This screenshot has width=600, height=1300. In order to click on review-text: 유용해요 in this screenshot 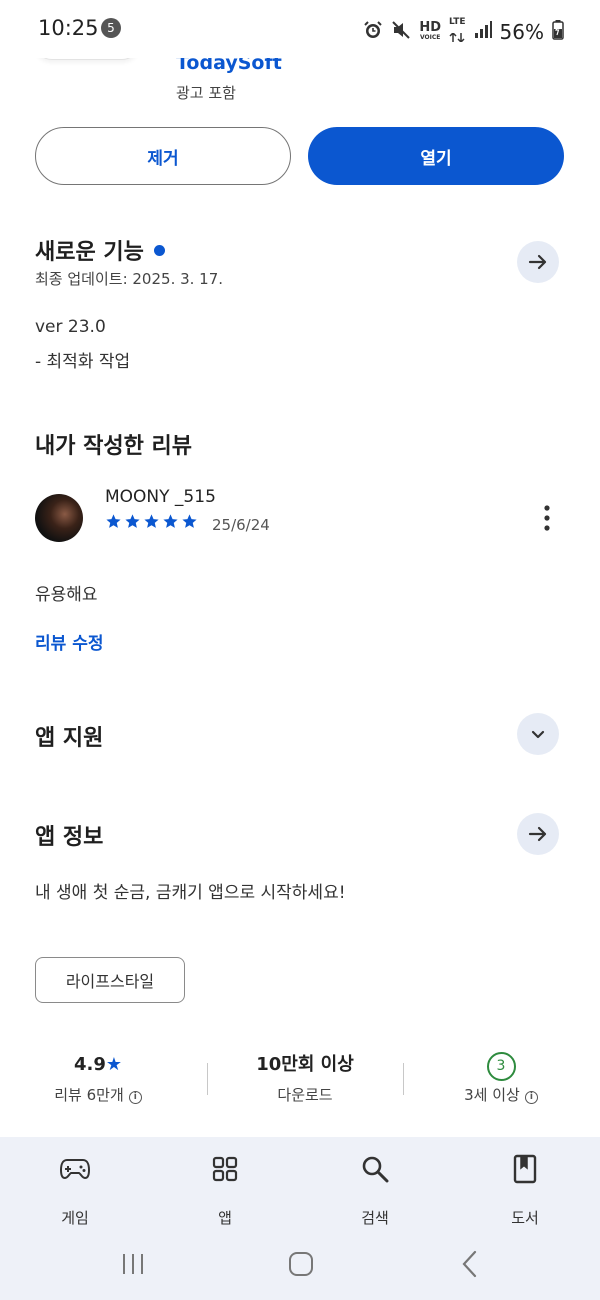, I will do `click(66, 595)`.